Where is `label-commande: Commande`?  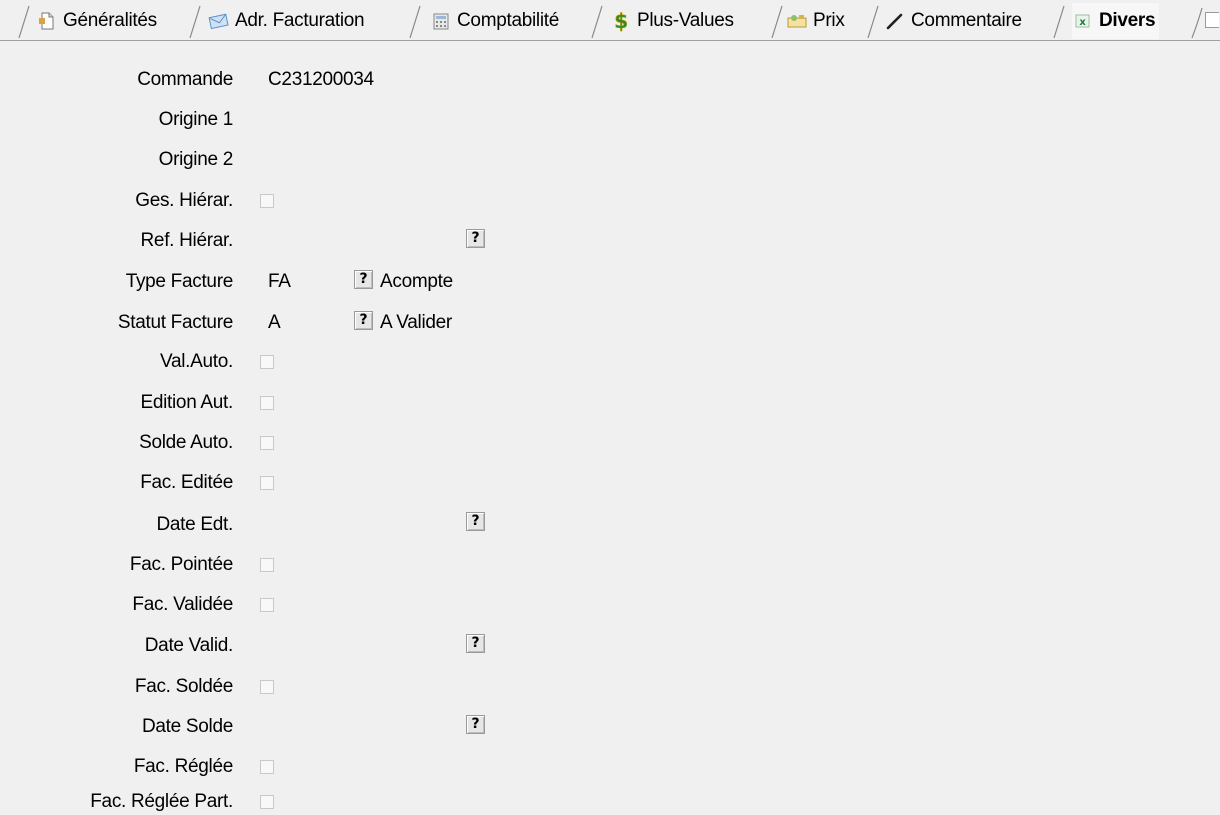 label-commande: Commande is located at coordinates (185, 79).